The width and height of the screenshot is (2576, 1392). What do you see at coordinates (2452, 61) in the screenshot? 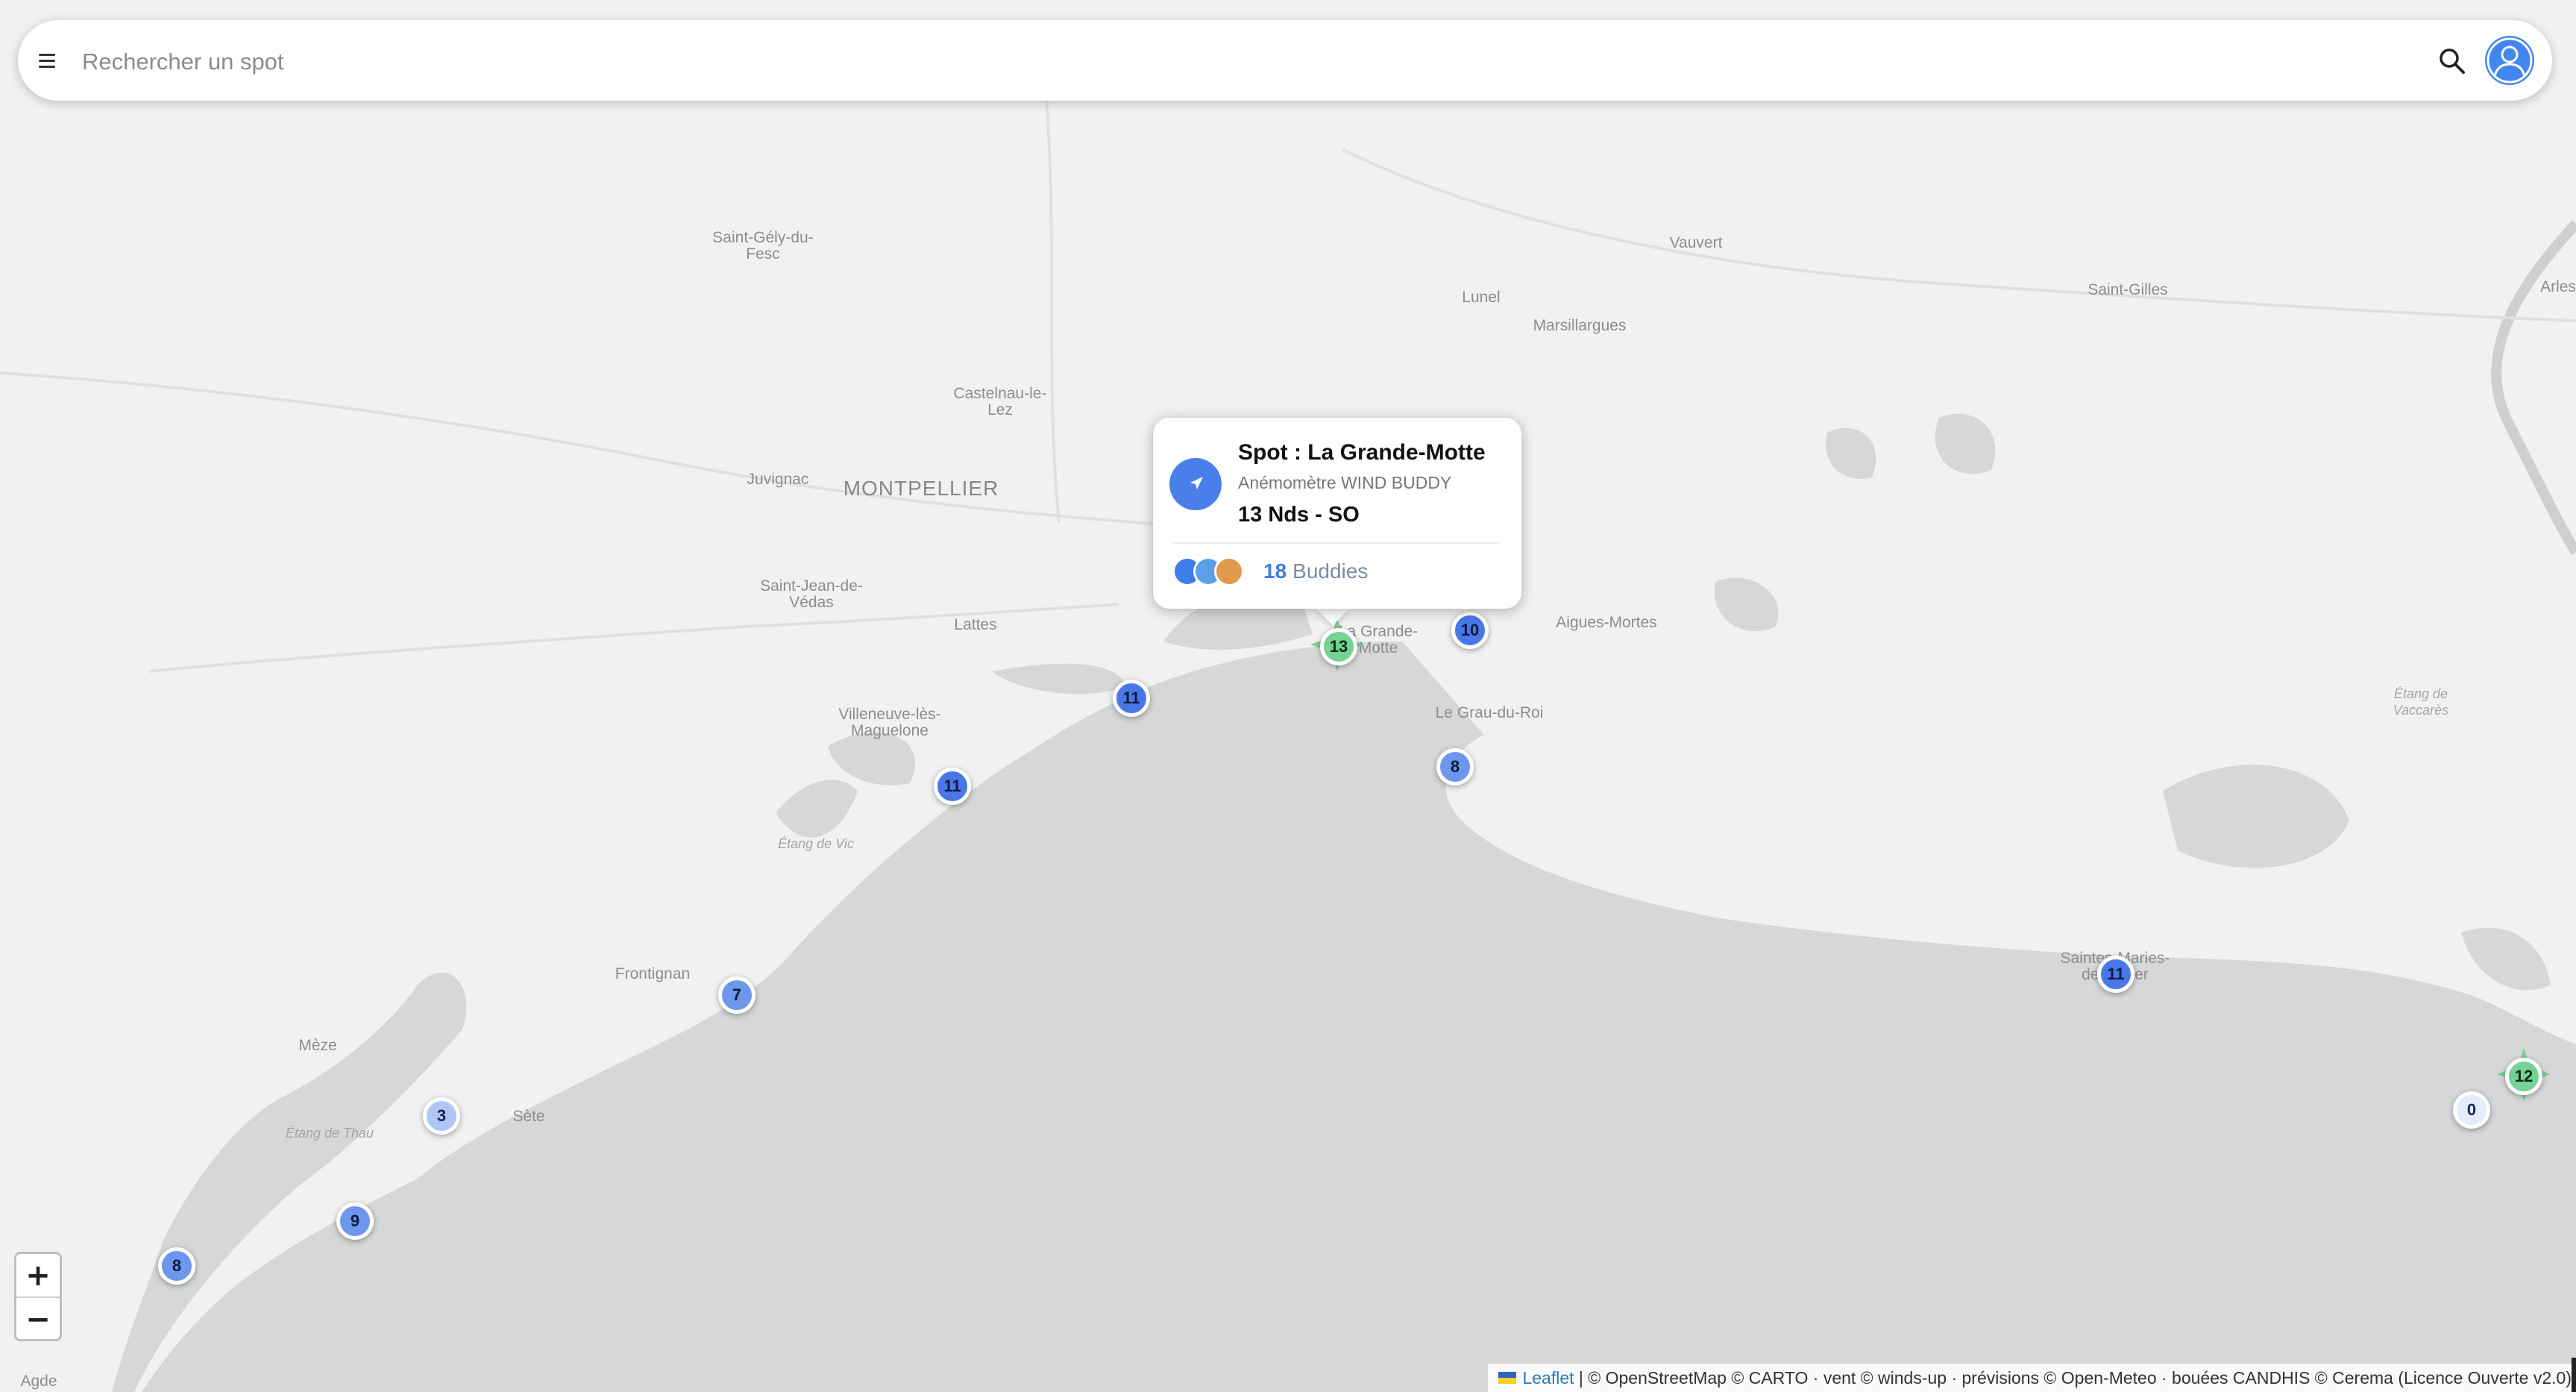
I see `search-icon` at bounding box center [2452, 61].